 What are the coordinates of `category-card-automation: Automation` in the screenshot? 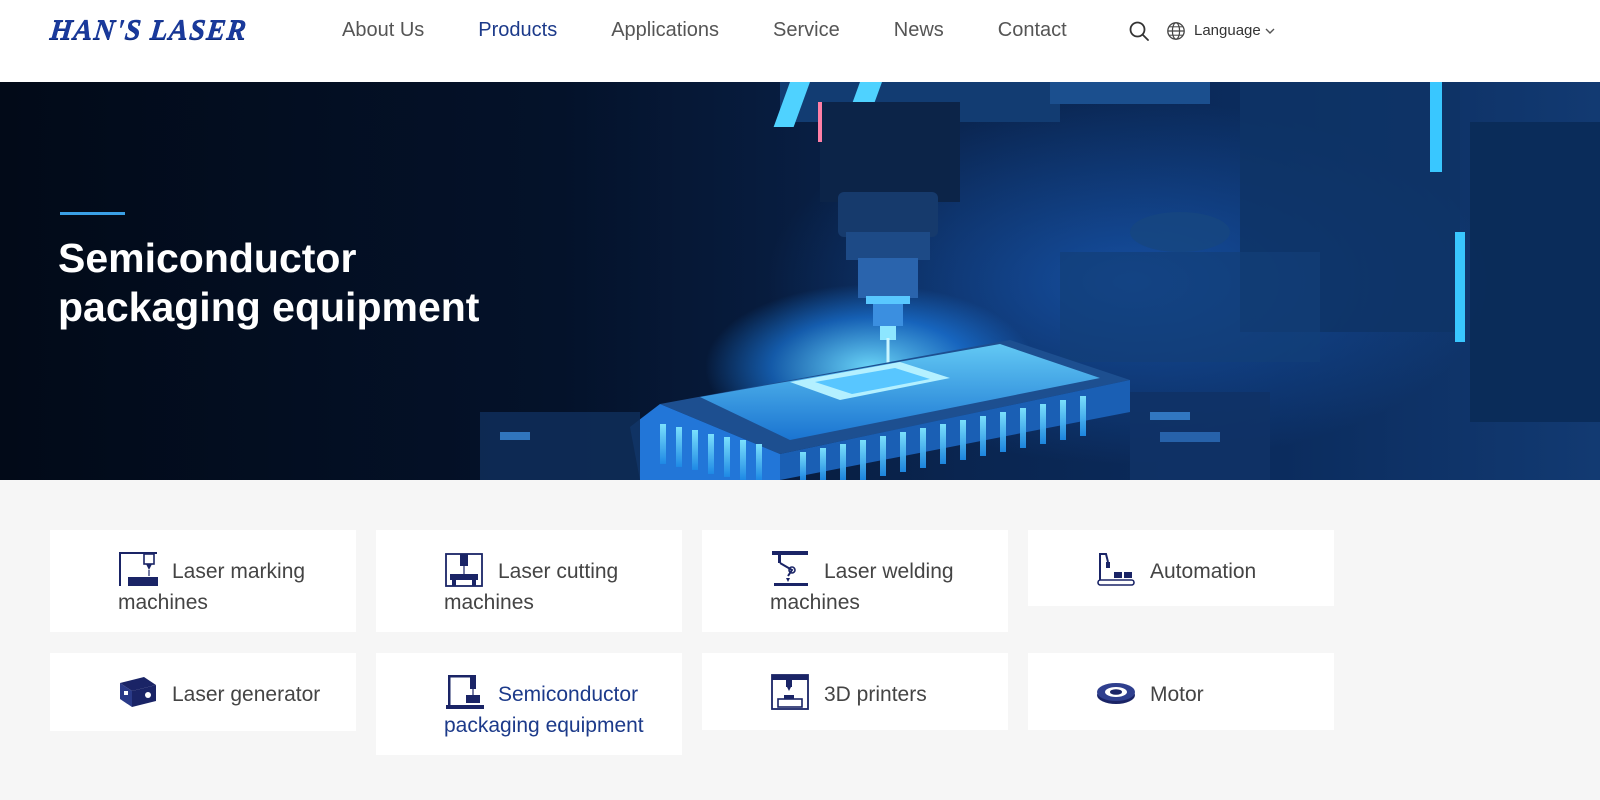 It's located at (1181, 568).